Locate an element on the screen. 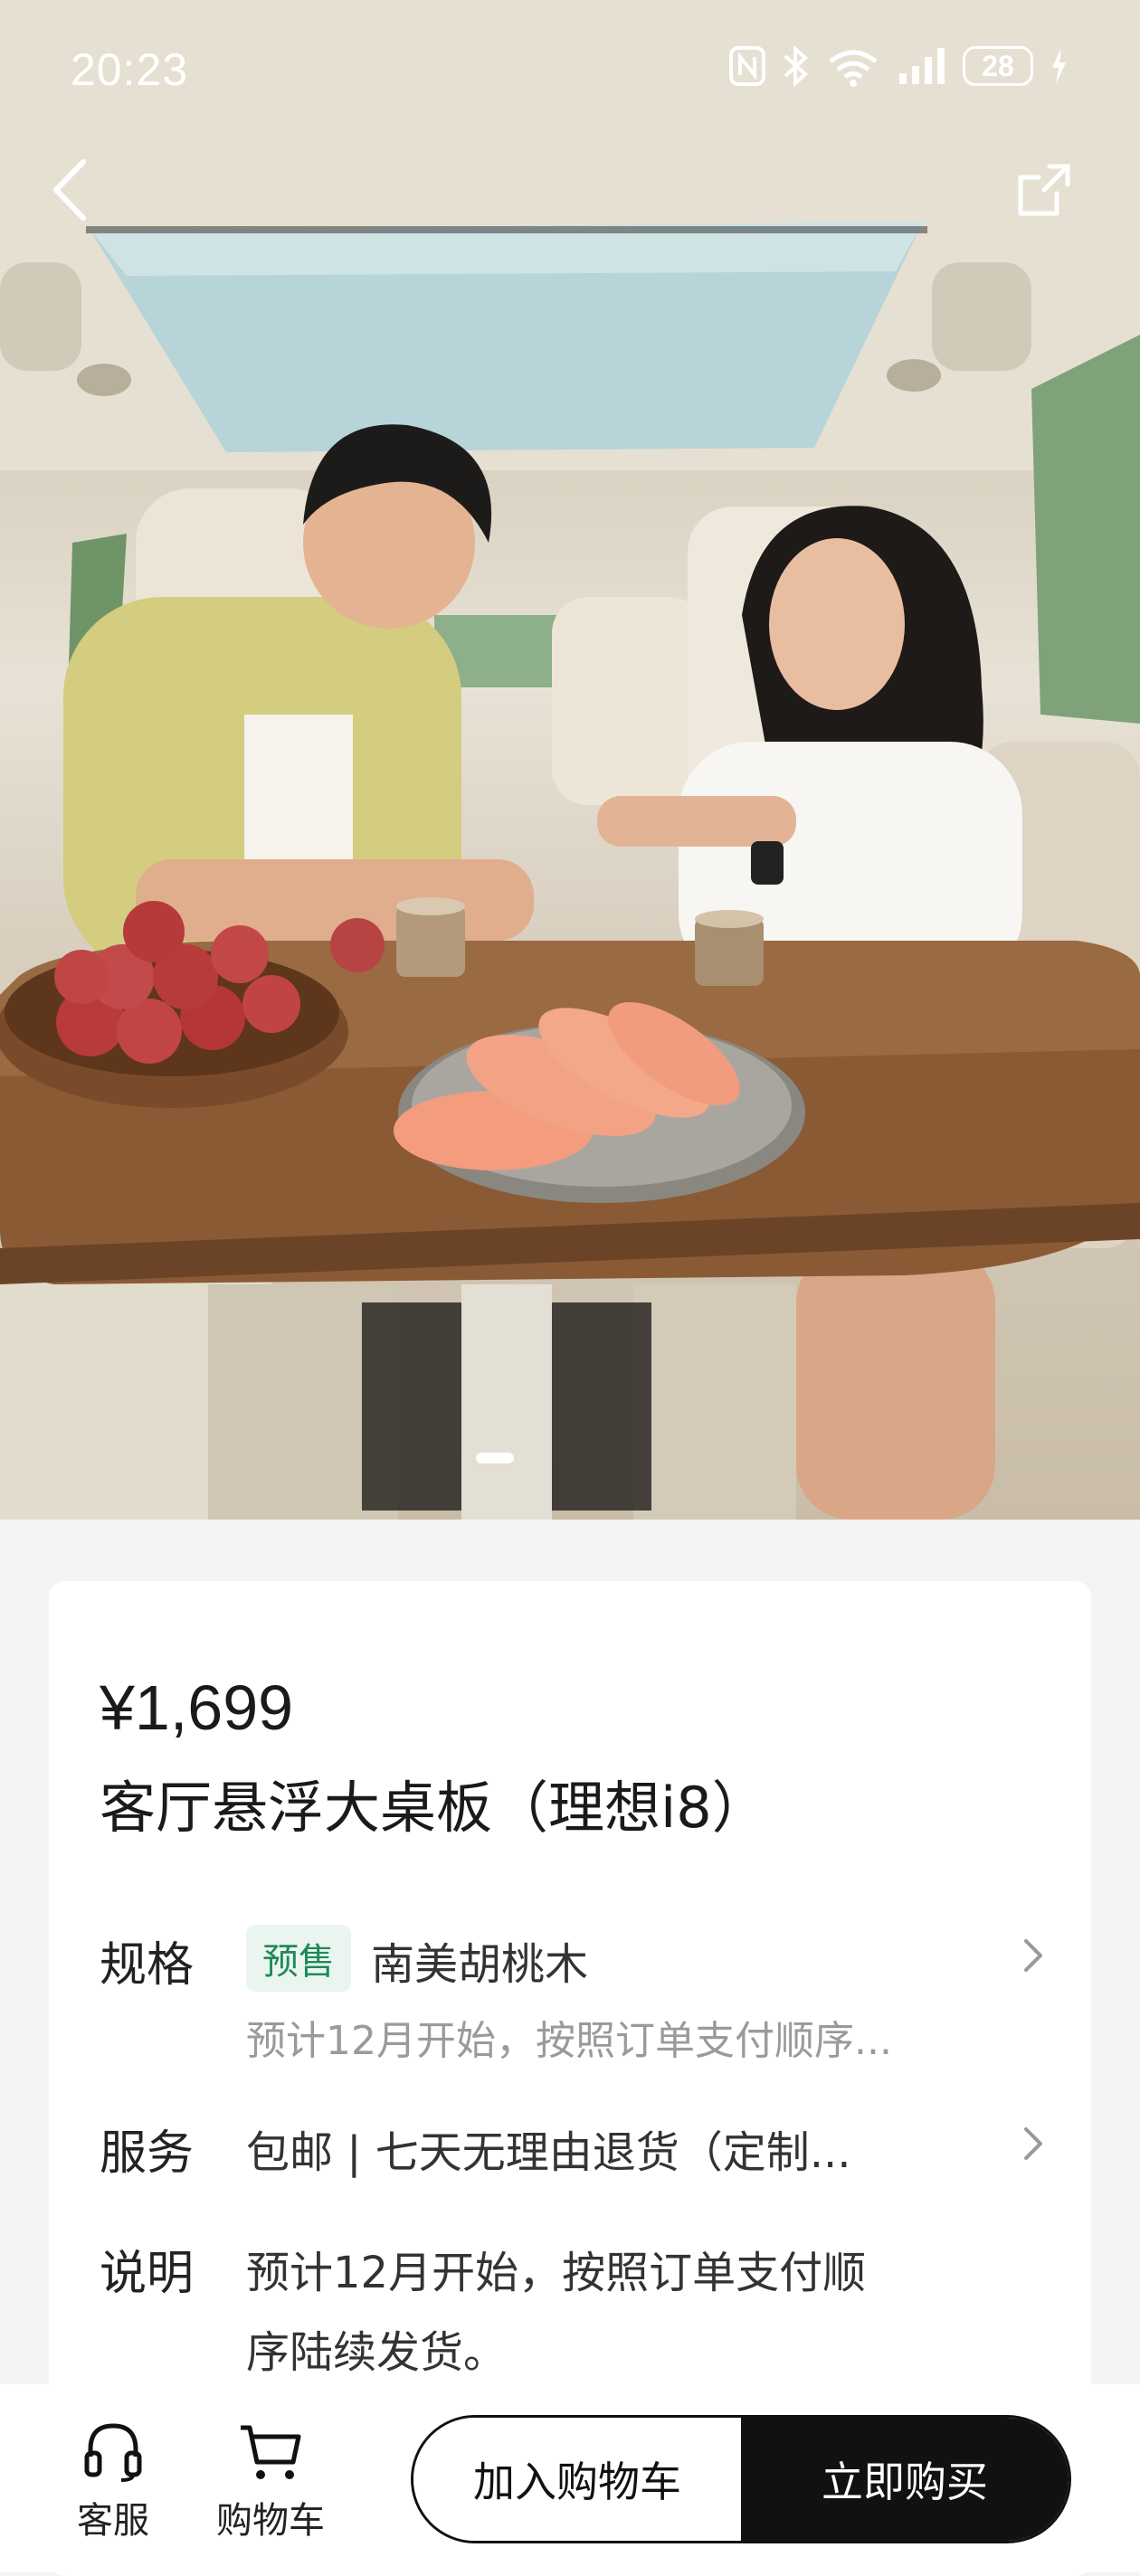 The height and width of the screenshot is (2576, 1140). purchase-actions: 加入购物车 立即购买 is located at coordinates (741, 2479).